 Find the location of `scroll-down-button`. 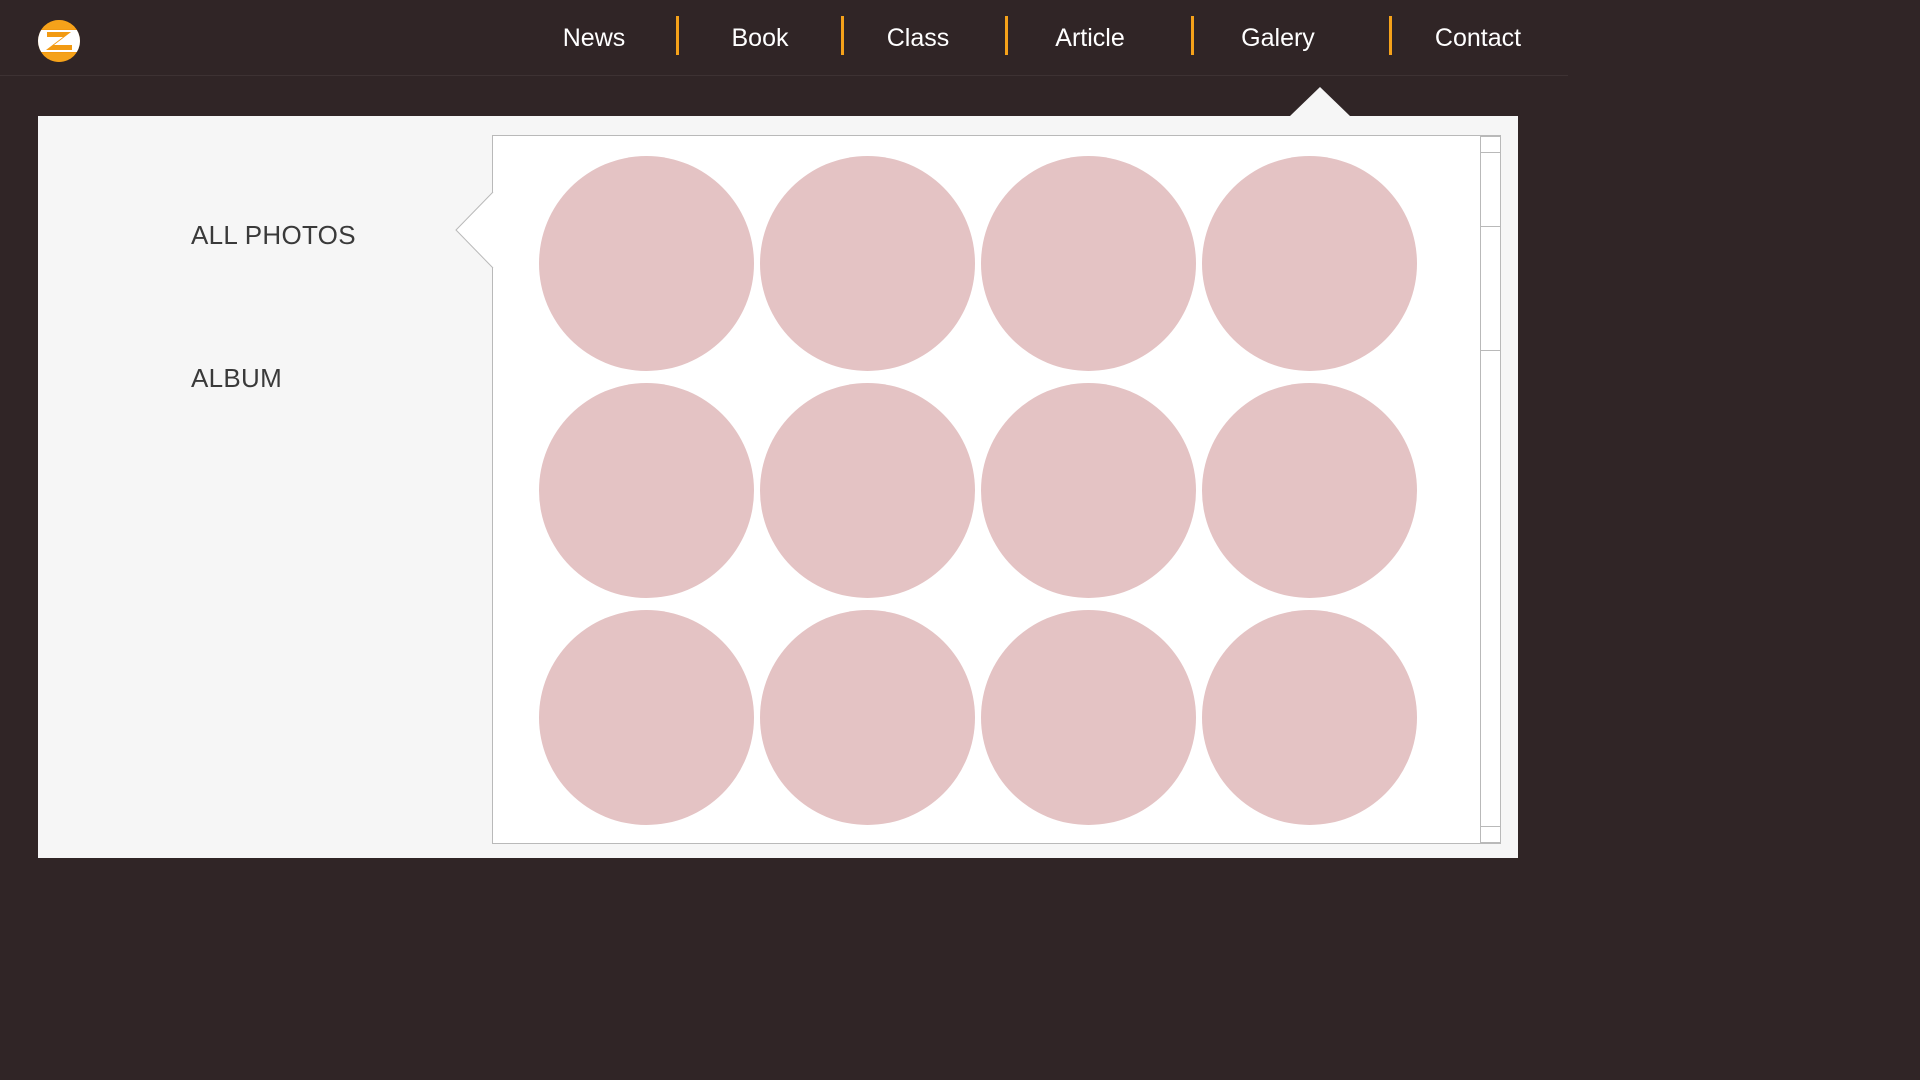

scroll-down-button is located at coordinates (1490, 834).